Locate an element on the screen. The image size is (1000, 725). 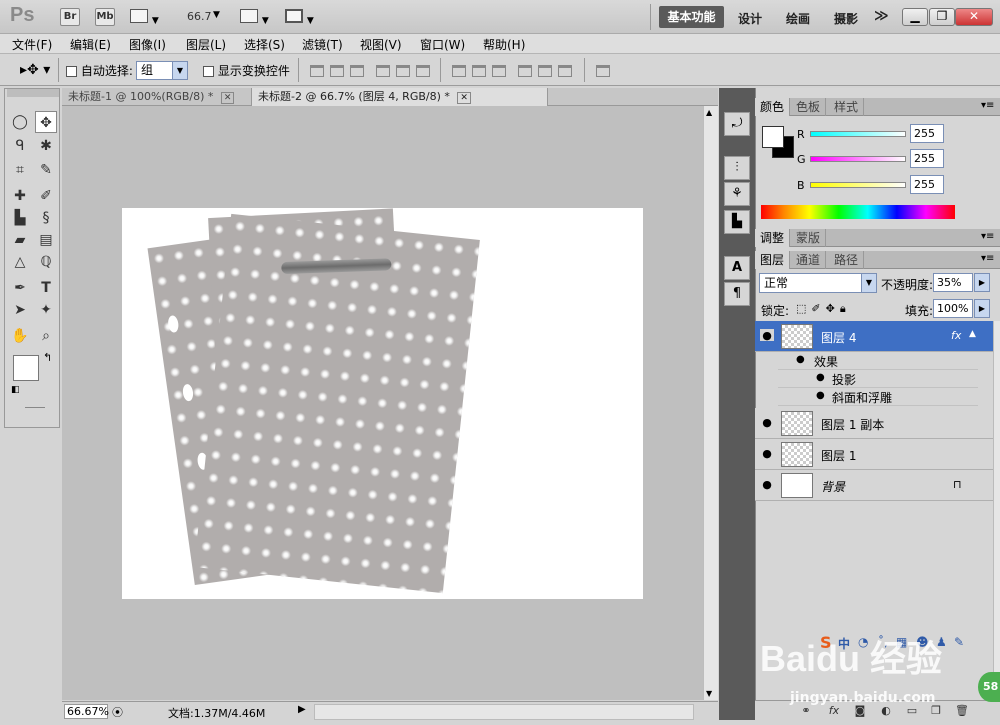
auto-select-target-dropdown: 组 ▼ is located at coordinates (162, 70).